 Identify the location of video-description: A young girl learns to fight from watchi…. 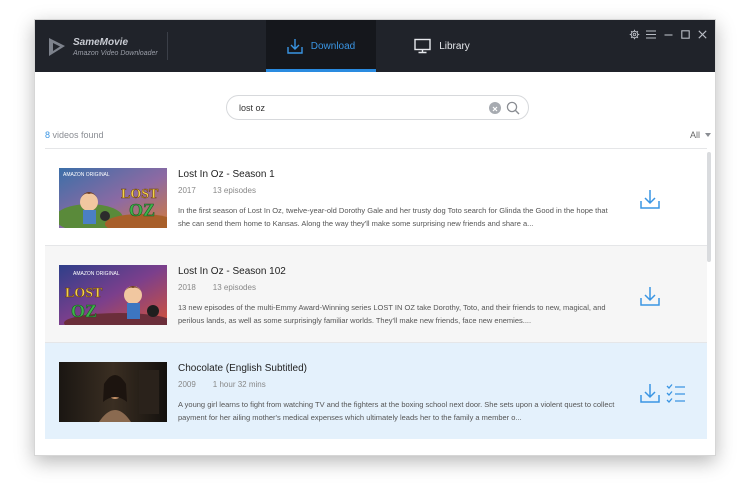
(396, 411).